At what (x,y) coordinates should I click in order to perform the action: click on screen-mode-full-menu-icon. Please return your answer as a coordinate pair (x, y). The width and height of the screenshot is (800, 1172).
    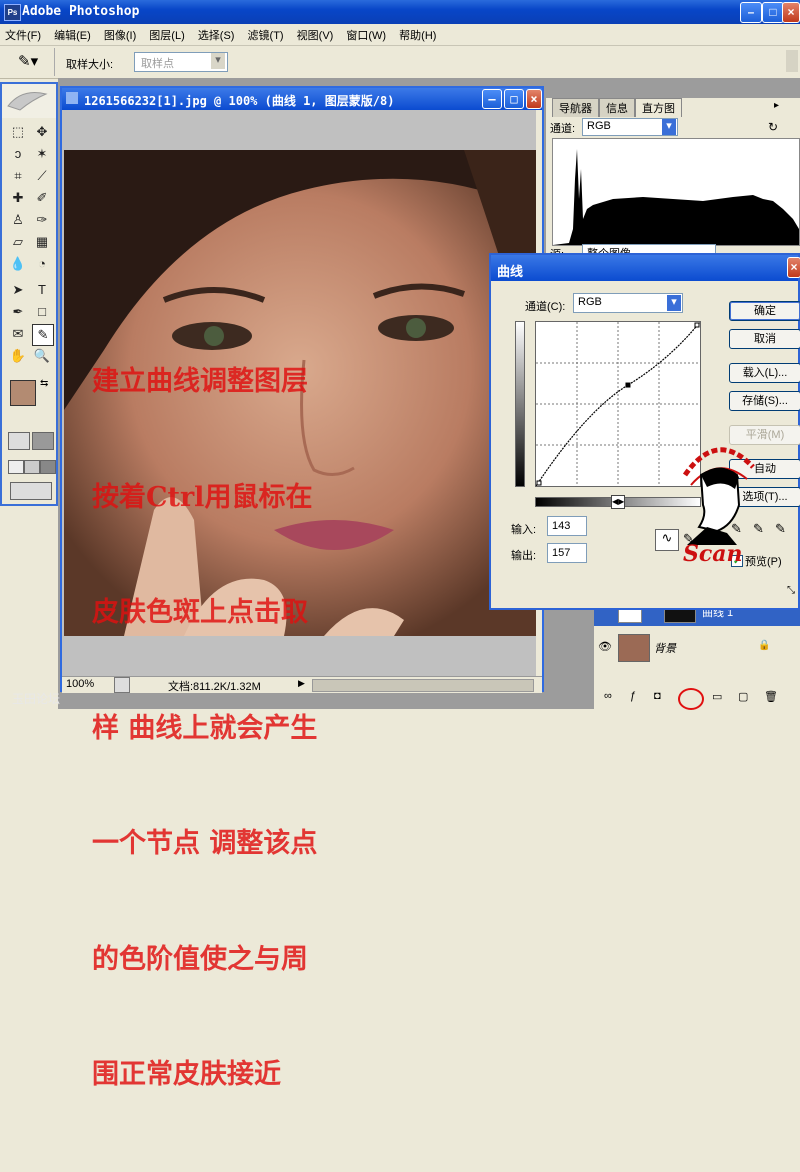
    Looking at the image, I should click on (32, 467).